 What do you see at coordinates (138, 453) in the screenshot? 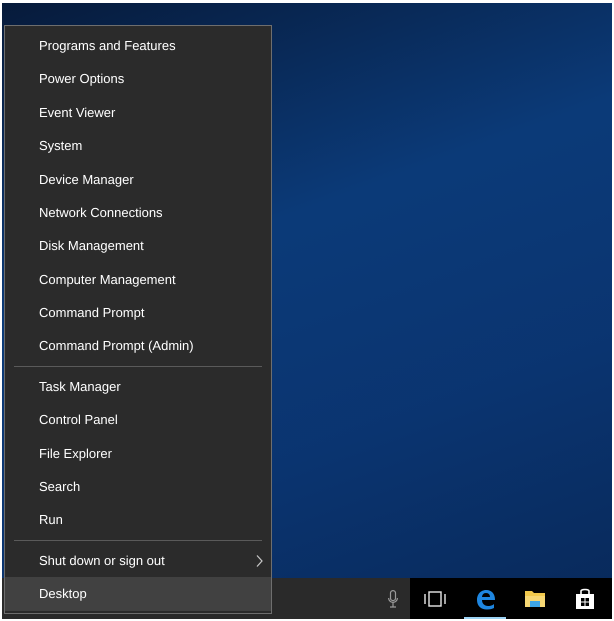
I see `menu-item: File Explorer` at bounding box center [138, 453].